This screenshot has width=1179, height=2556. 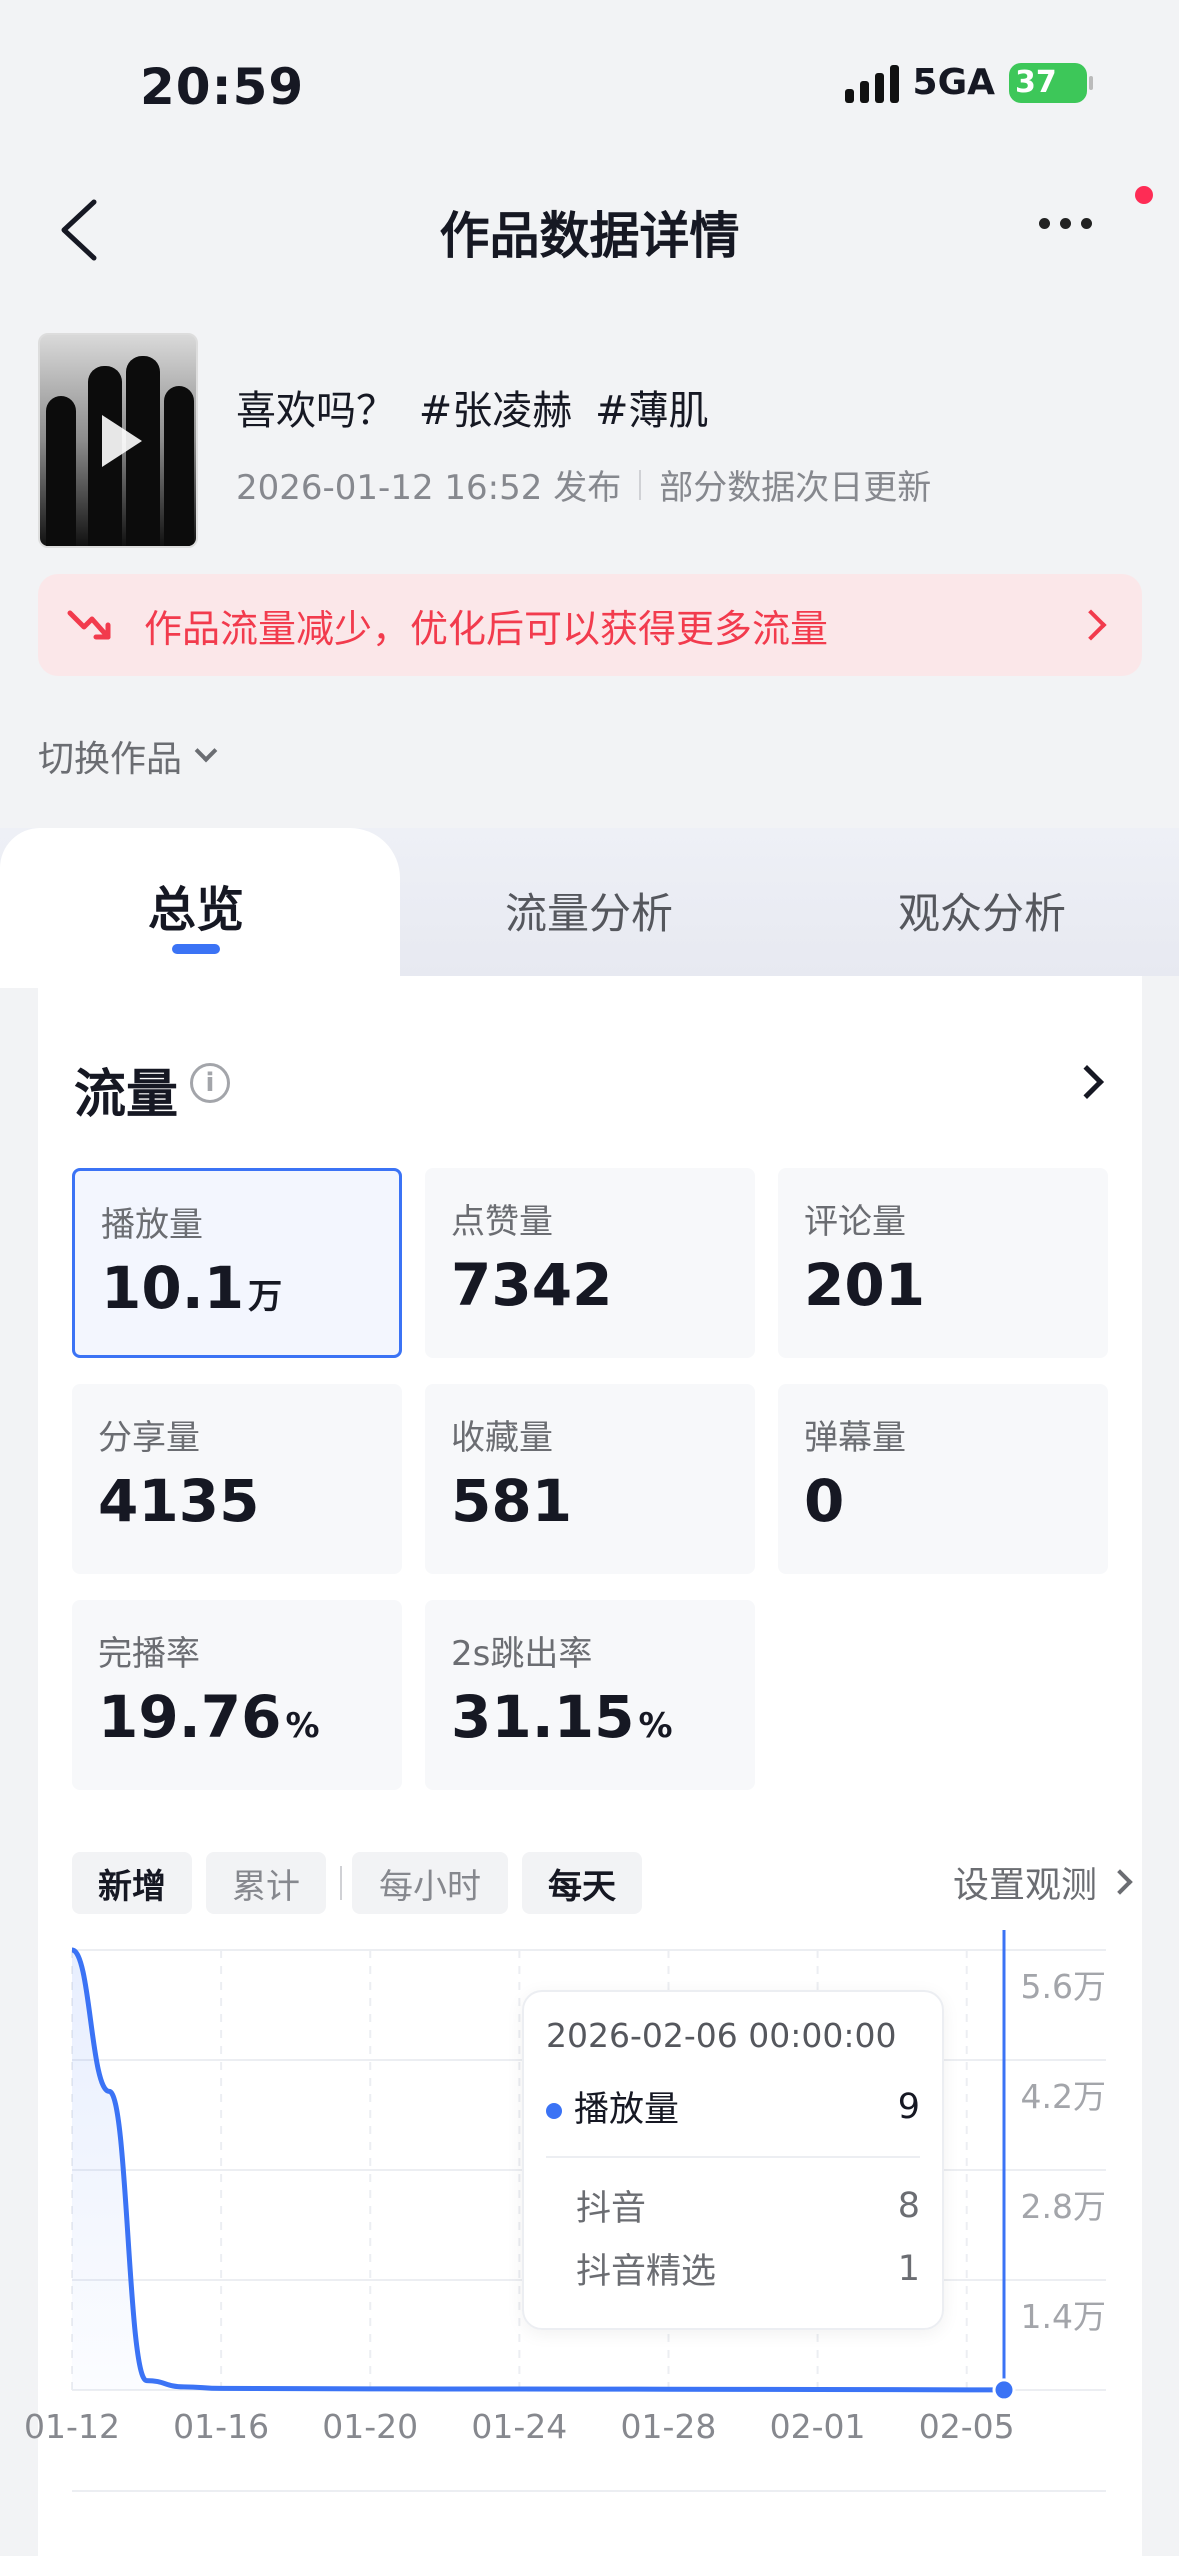 I want to click on set-observe-button: 设置观测, so click(x=1042, y=1882).